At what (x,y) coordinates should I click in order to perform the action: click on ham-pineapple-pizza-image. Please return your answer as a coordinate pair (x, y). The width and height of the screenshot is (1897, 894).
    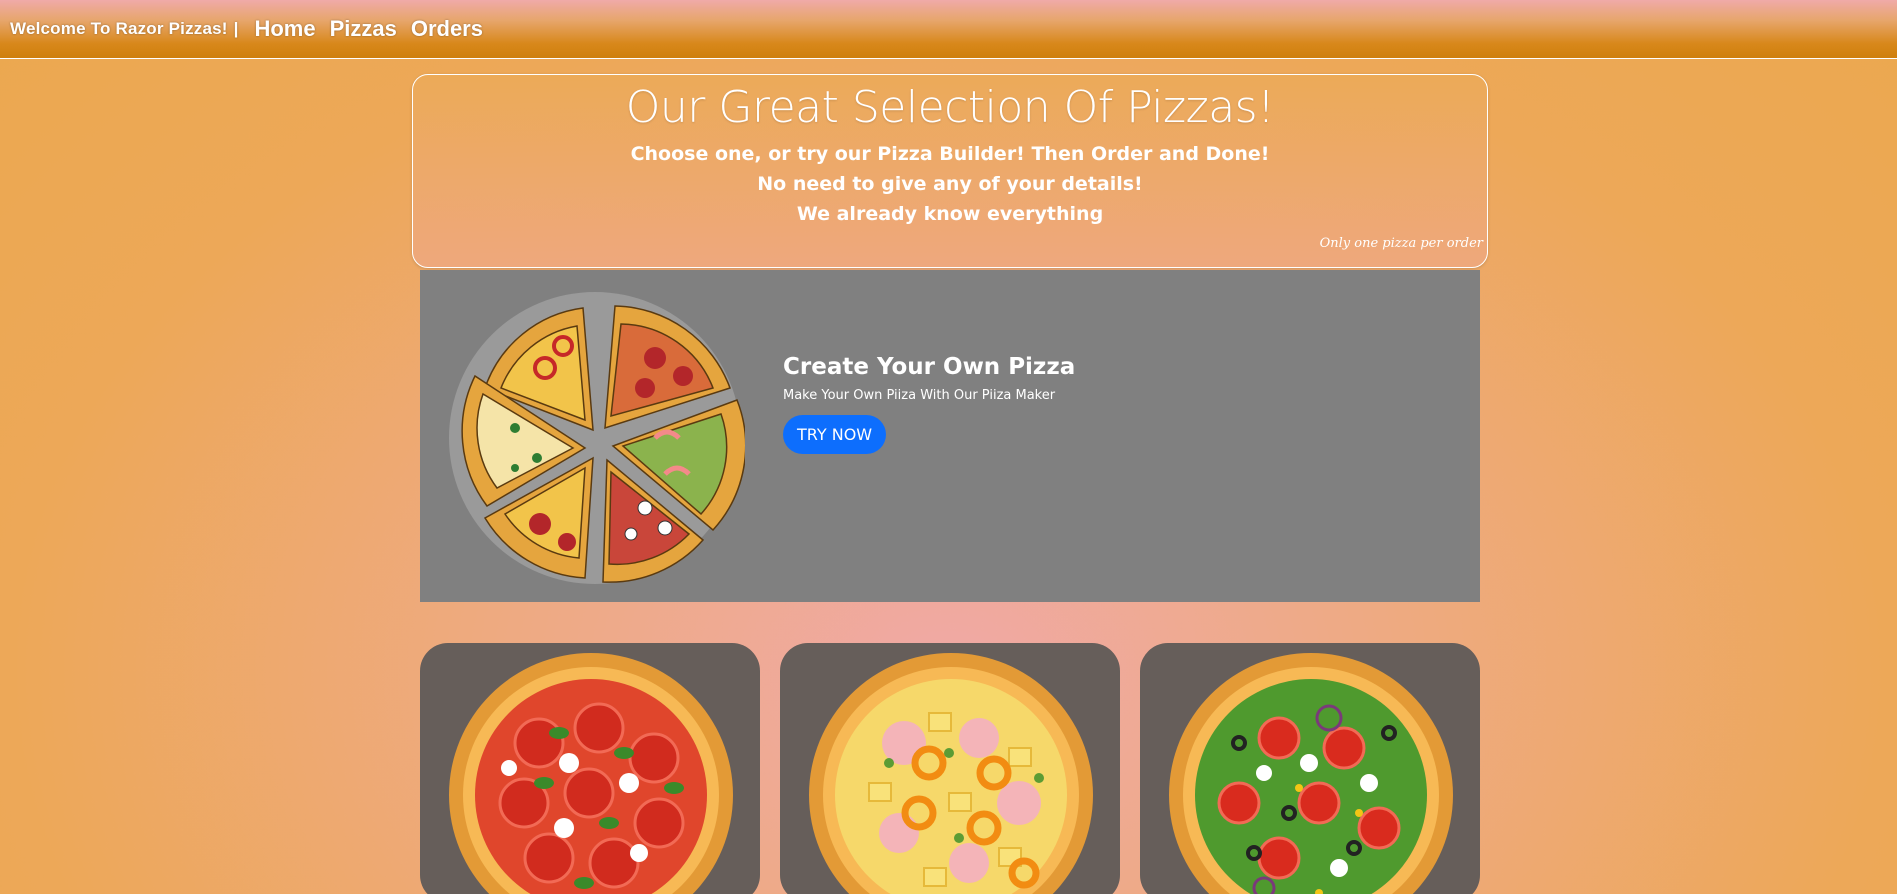
    Looking at the image, I should click on (951, 773).